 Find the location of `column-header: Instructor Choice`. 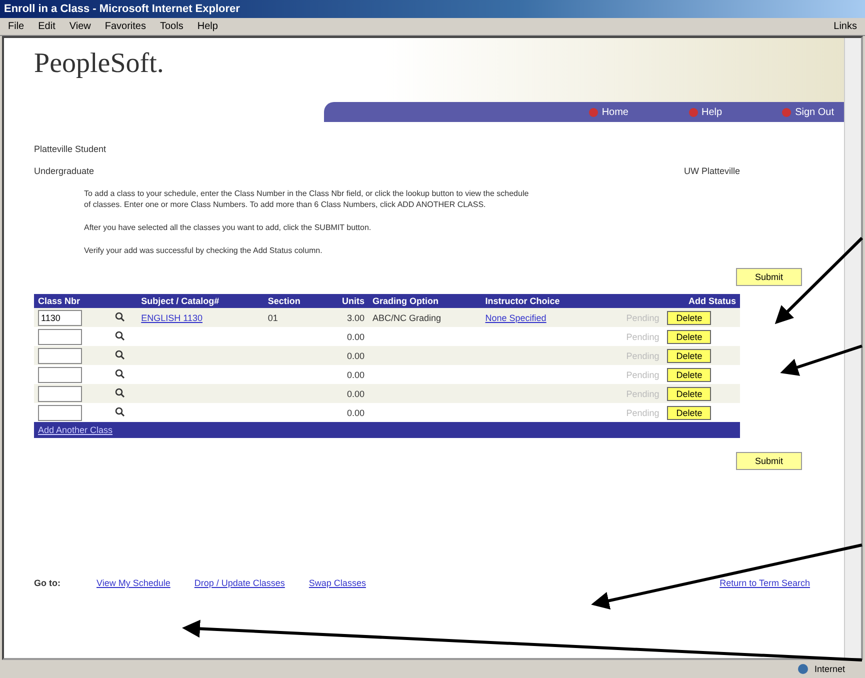

column-header: Instructor Choice is located at coordinates (542, 301).